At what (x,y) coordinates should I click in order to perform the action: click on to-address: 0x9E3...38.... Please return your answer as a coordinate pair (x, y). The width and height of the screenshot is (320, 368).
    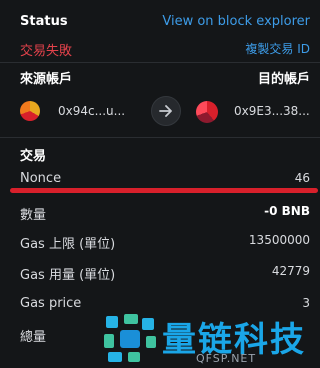
    Looking at the image, I should click on (272, 111).